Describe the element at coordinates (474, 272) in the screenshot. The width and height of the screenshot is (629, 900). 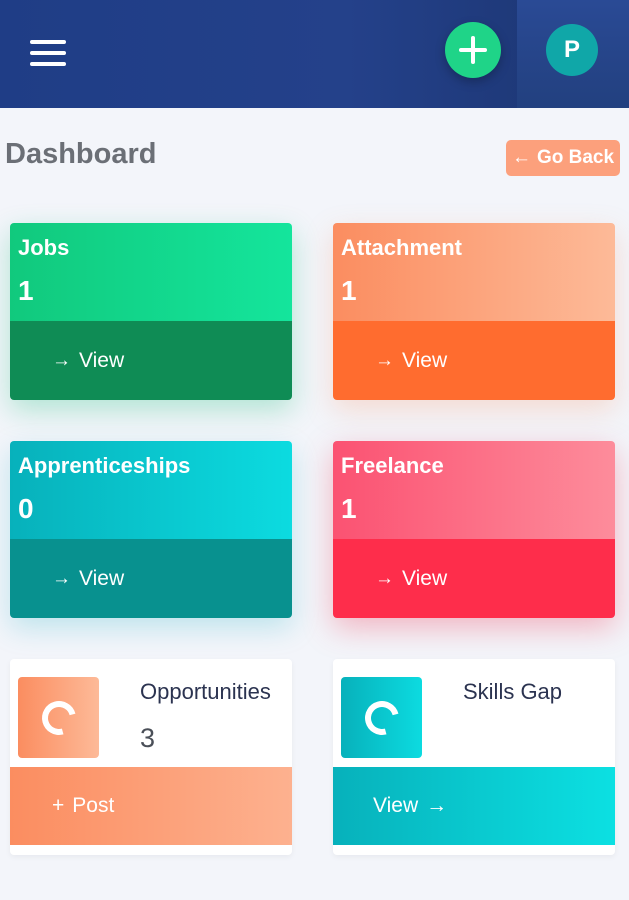
I see `attachment-card-header: Attachment 1` at that location.